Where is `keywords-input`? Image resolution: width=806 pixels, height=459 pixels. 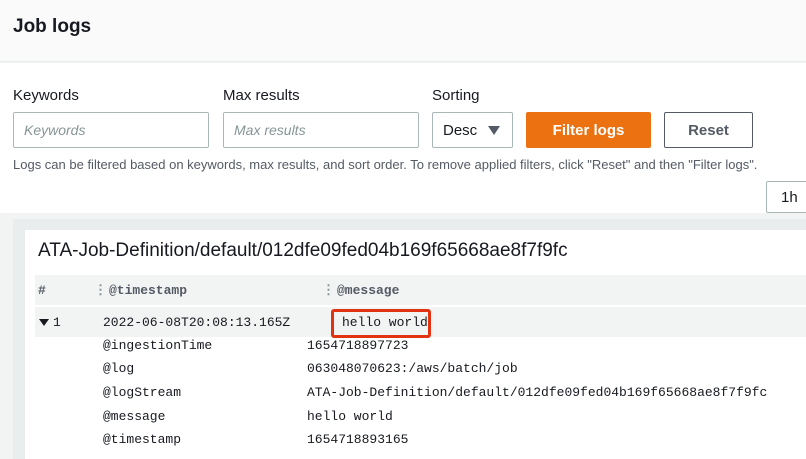
keywords-input is located at coordinates (111, 130).